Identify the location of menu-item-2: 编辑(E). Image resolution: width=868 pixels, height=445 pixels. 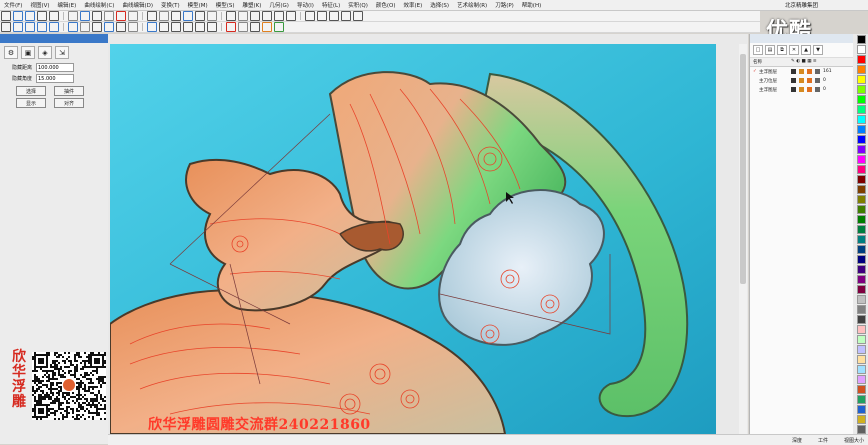
(67, 5).